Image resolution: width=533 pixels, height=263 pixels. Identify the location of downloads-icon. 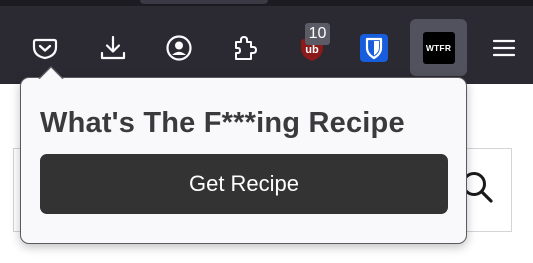
(113, 48).